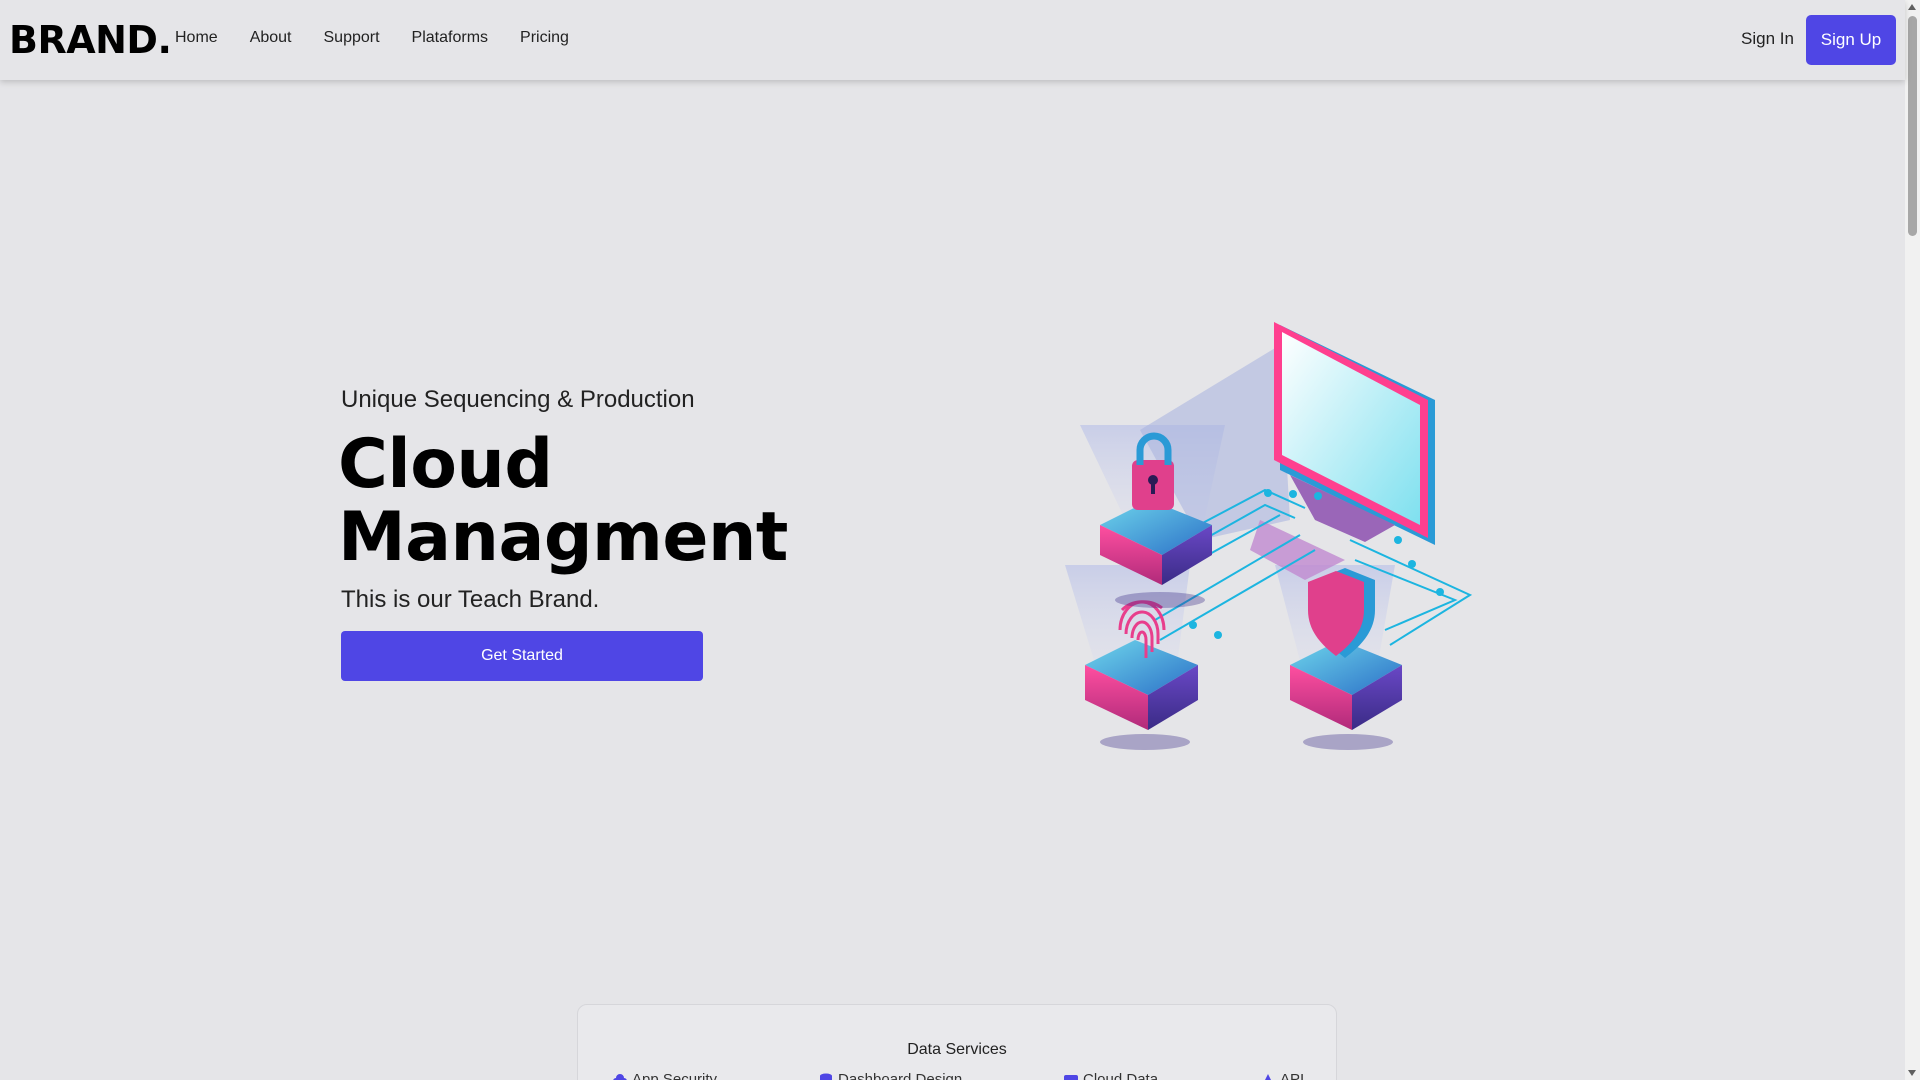 Image resolution: width=1920 pixels, height=1080 pixels. I want to click on service-label: API, so click(1292, 1075).